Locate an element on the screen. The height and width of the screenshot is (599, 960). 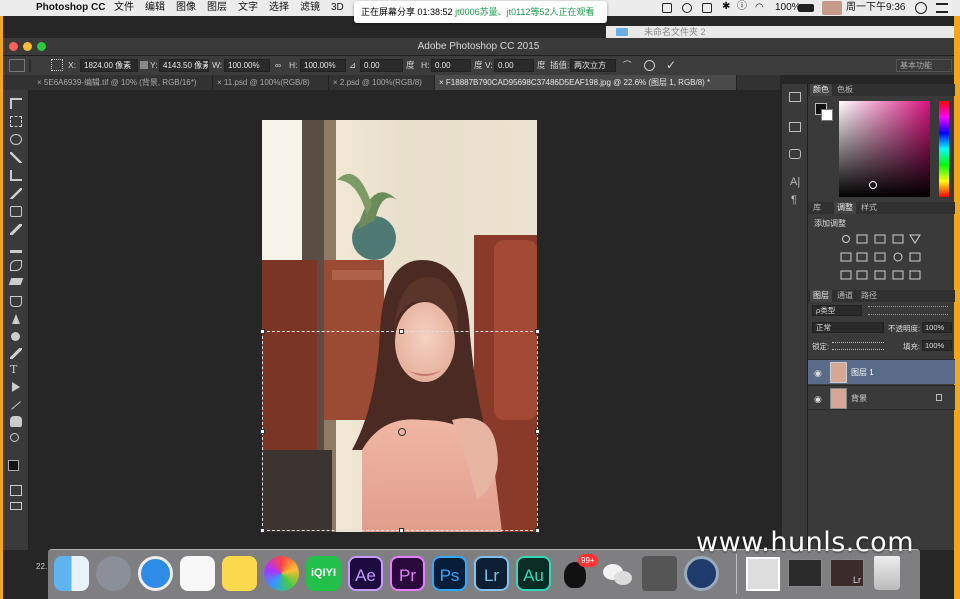
color-picker-field is located at coordinates (884, 149).